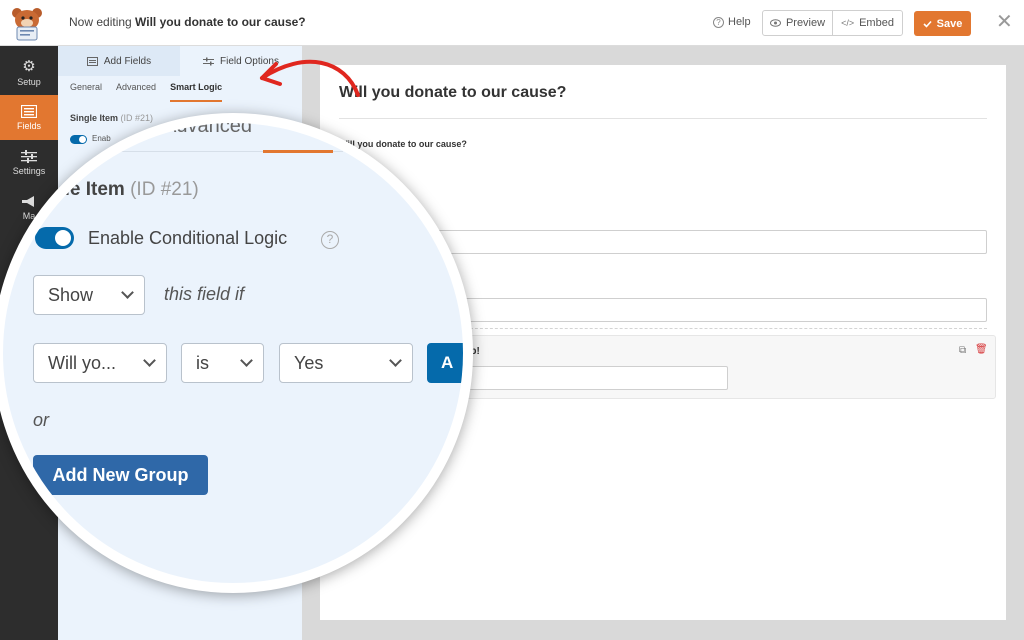 Image resolution: width=1024 pixels, height=640 pixels. I want to click on show-hide-select: Show, so click(89, 295).